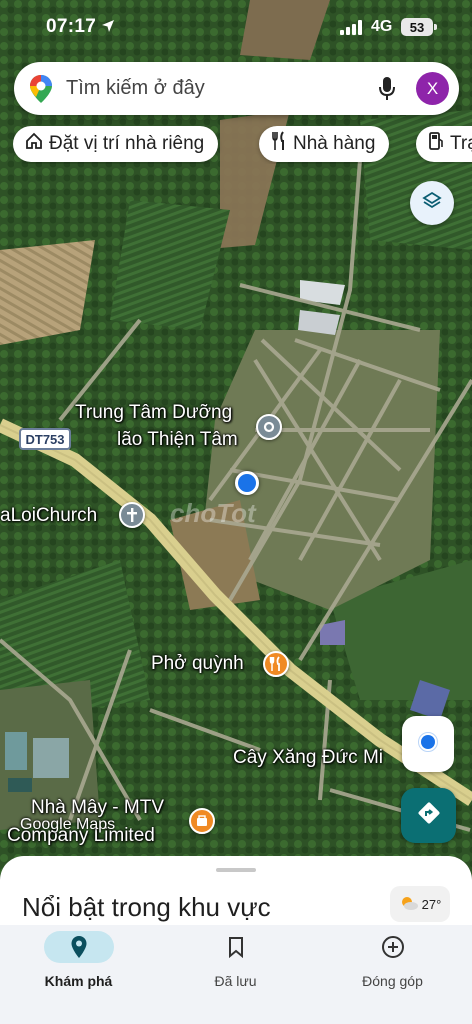 This screenshot has height=1024, width=472. Describe the element at coordinates (127, 143) in the screenshot. I see `chip-label: Đặt vị trí nhà riêng` at that location.